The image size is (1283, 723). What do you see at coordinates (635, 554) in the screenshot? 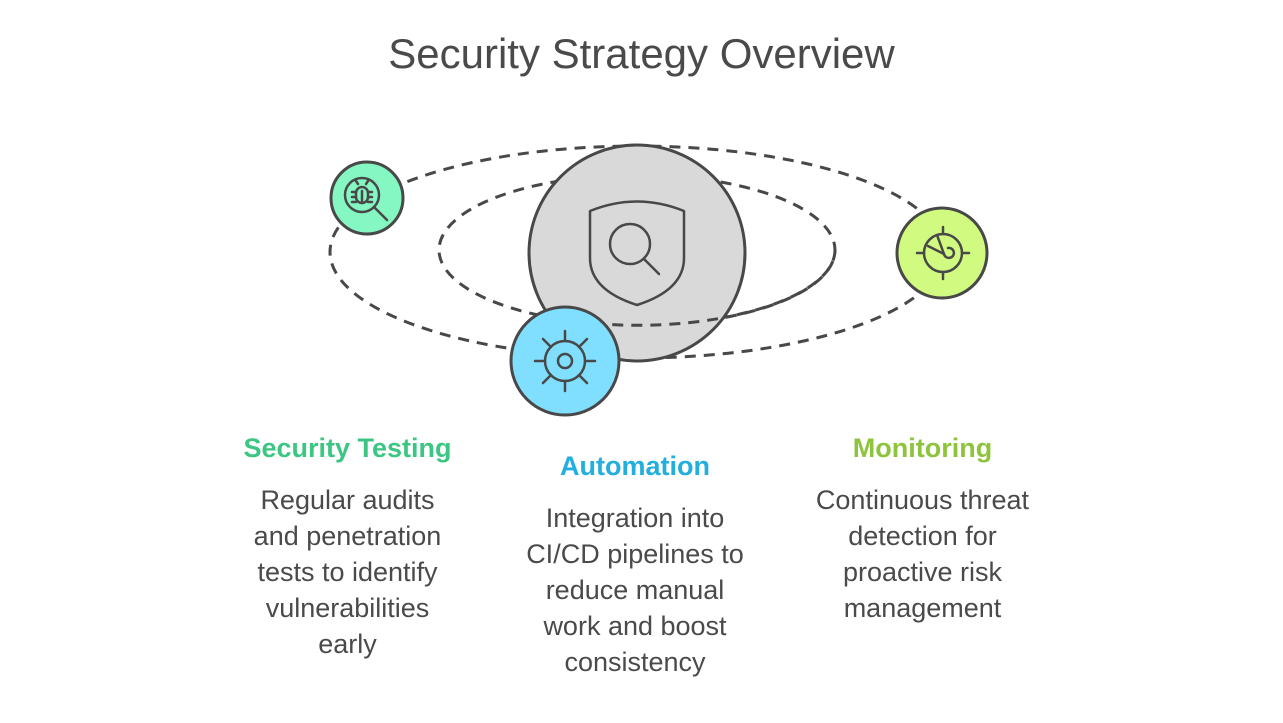
I see `description-line: CI/CD pipelines to` at bounding box center [635, 554].